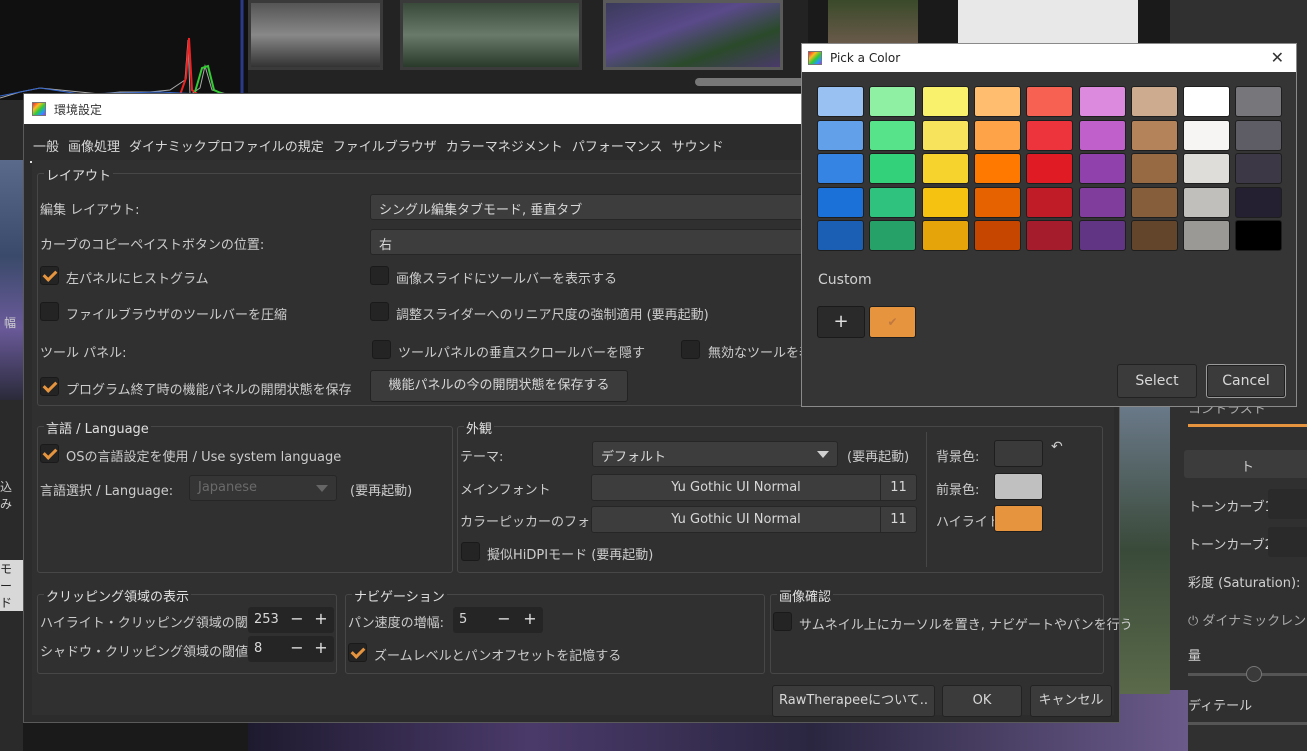 Image resolution: width=1307 pixels, height=751 pixels. What do you see at coordinates (754, 487) in the screenshot?
I see `main-font-button: Yu Gothic UI Normal 11` at bounding box center [754, 487].